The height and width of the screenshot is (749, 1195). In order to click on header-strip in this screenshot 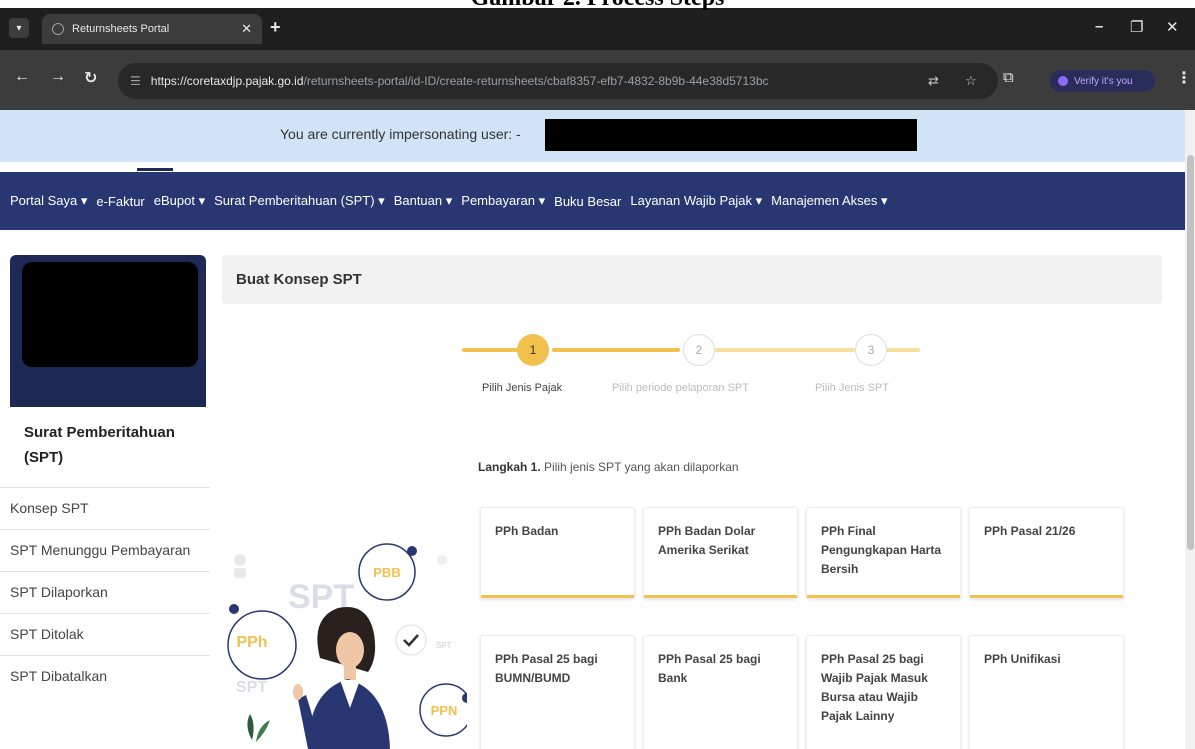, I will do `click(592, 167)`.